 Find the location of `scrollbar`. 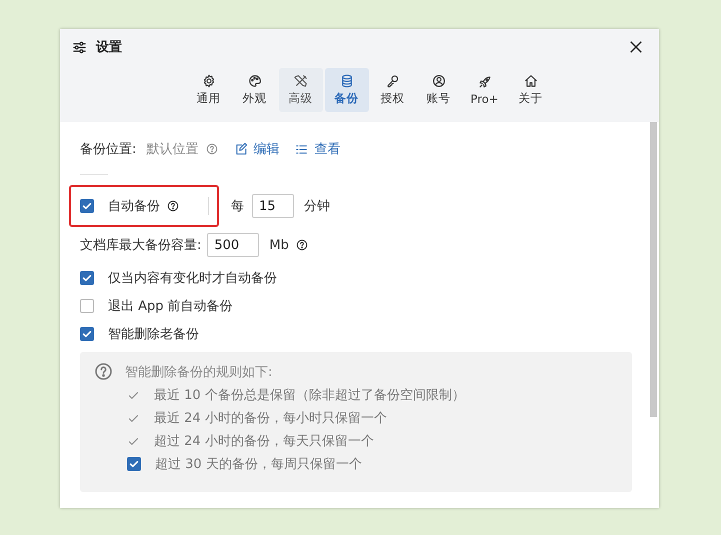

scrollbar is located at coordinates (653, 269).